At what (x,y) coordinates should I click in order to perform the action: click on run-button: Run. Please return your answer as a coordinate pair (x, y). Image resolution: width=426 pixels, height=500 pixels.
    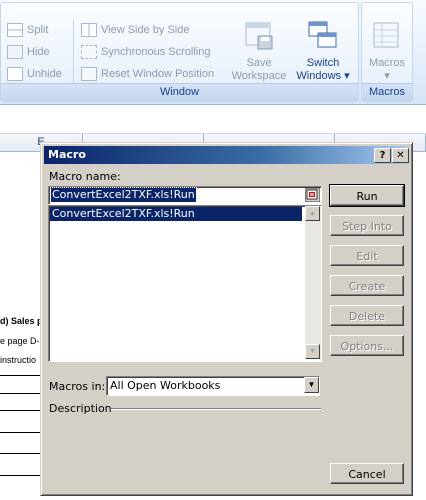
    Looking at the image, I should click on (367, 195).